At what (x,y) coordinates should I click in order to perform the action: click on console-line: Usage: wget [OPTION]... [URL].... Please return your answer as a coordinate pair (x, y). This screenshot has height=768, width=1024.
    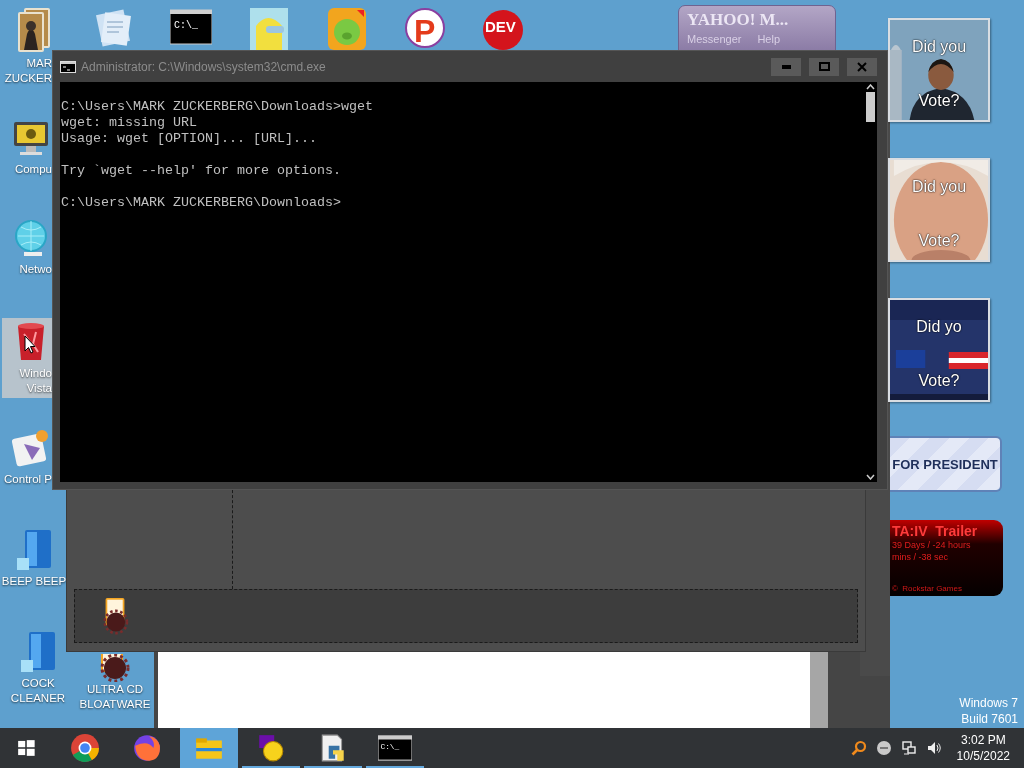
    Looking at the image, I should click on (189, 139).